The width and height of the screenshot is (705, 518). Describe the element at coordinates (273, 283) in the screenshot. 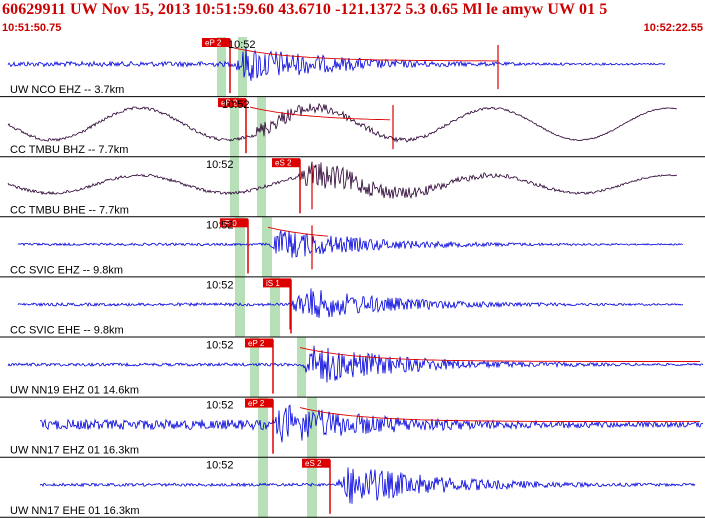

I see `phase-pick-label: iS 1` at that location.